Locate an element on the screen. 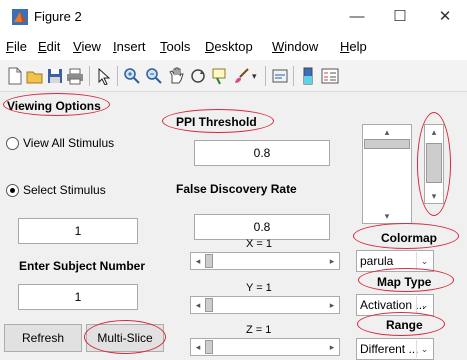 This screenshot has width=467, height=360. z-slice-slider: ◂ ▸ is located at coordinates (265, 347).